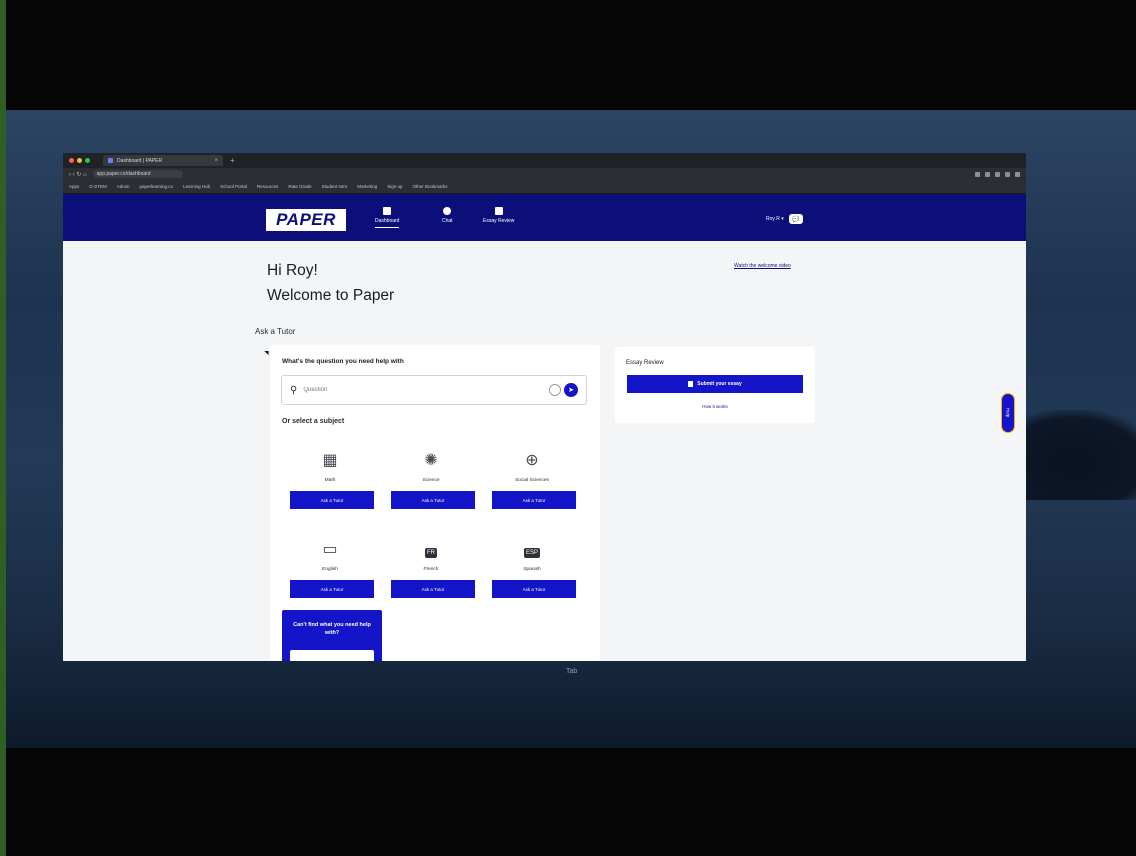 The image size is (1136, 856). I want to click on close-window-button, so click(71, 160).